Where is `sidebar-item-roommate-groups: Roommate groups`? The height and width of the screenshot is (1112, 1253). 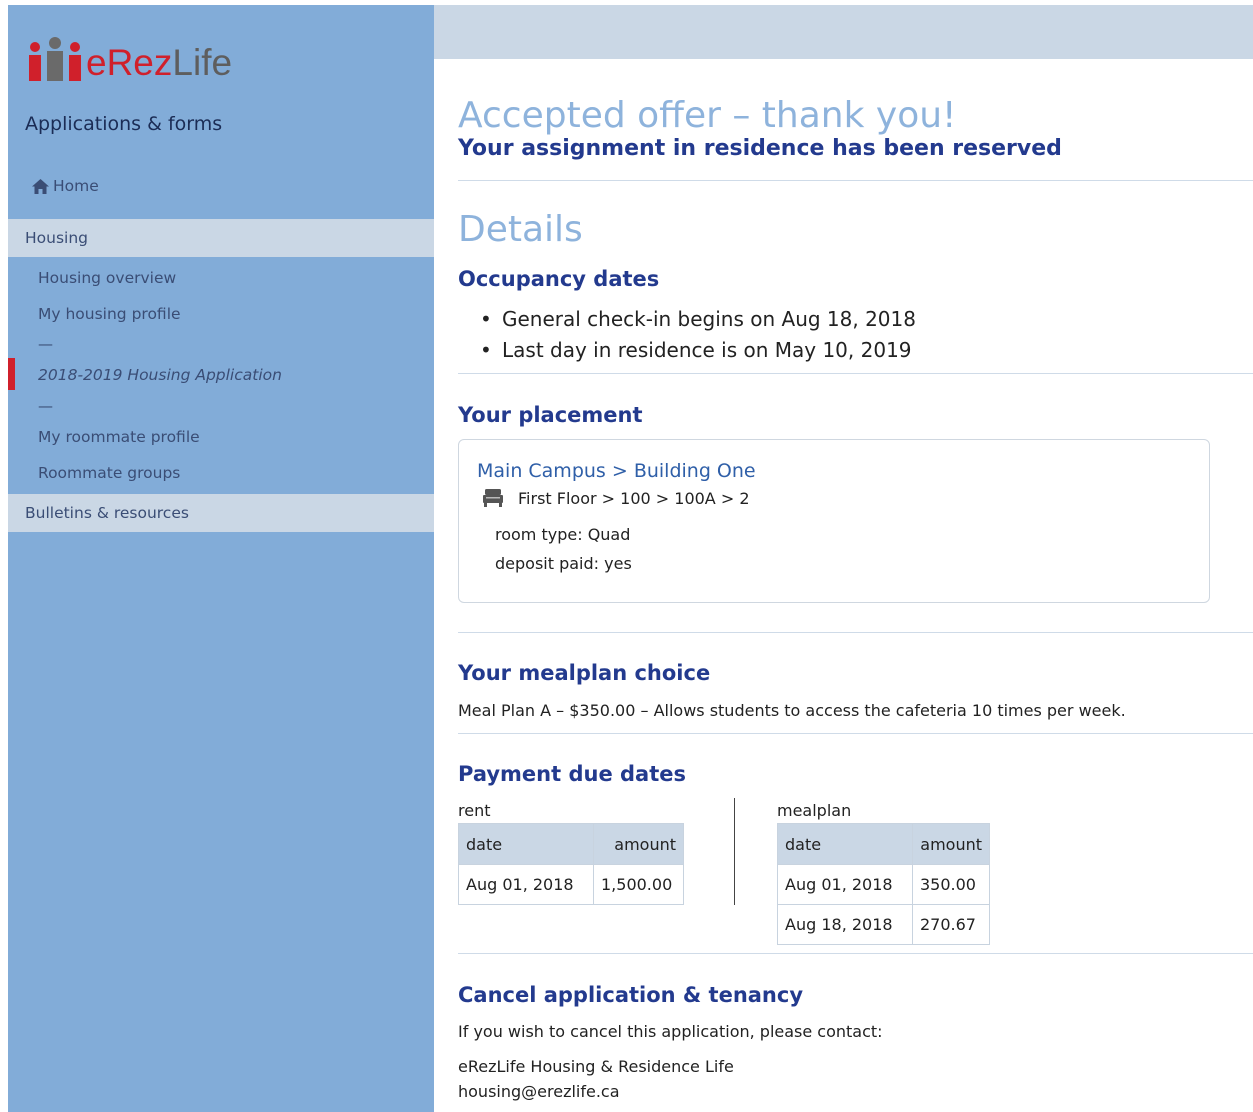 sidebar-item-roommate-groups: Roommate groups is located at coordinates (109, 473).